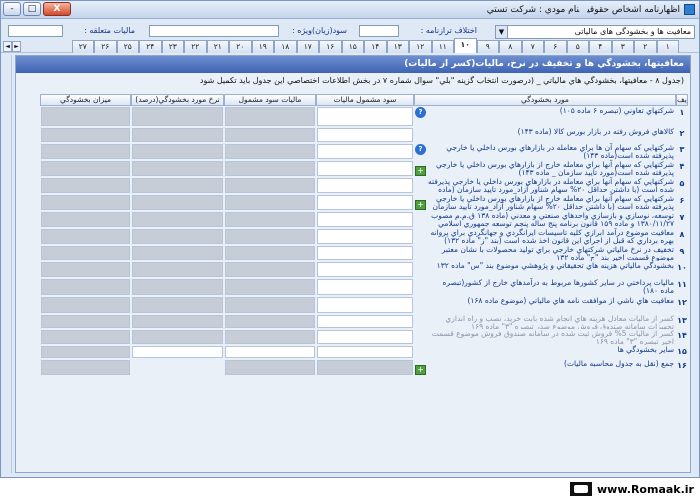 Image resolution: width=700 pixels, height=500 pixels. I want to click on tax-payable-field, so click(35, 31).